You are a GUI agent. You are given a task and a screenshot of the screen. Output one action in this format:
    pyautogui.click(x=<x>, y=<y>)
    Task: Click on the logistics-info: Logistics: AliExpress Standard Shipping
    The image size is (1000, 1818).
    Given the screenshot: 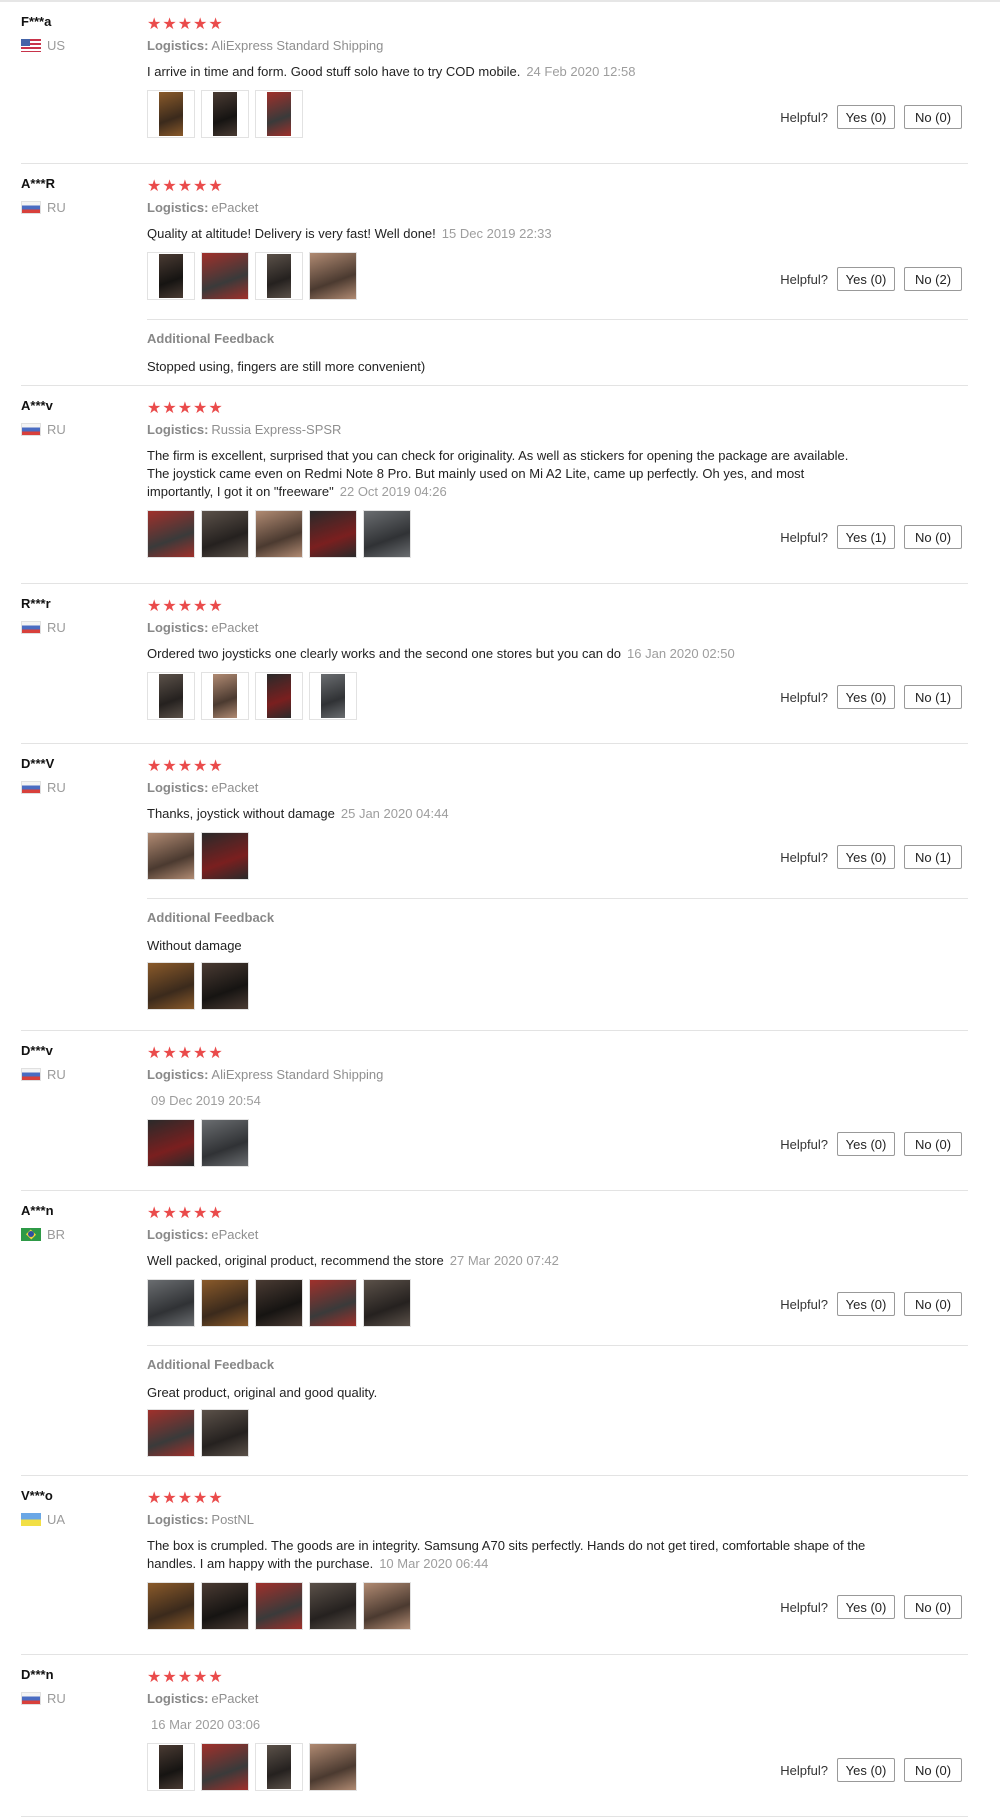 What is the action you would take?
    pyautogui.click(x=542, y=47)
    